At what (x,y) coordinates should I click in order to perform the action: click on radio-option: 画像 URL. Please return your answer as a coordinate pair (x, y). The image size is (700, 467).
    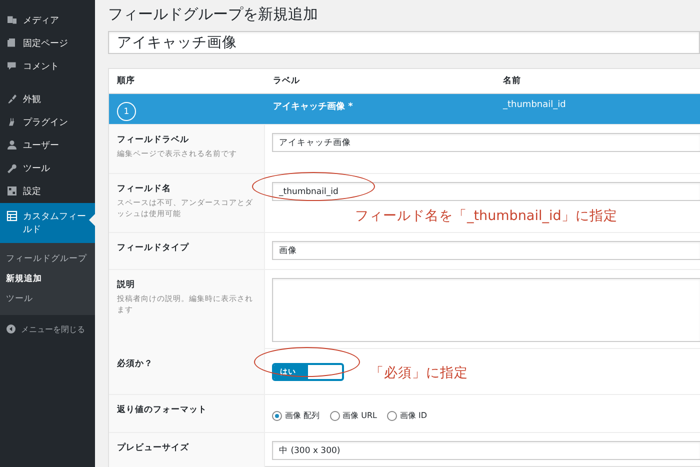
    Looking at the image, I should click on (353, 415).